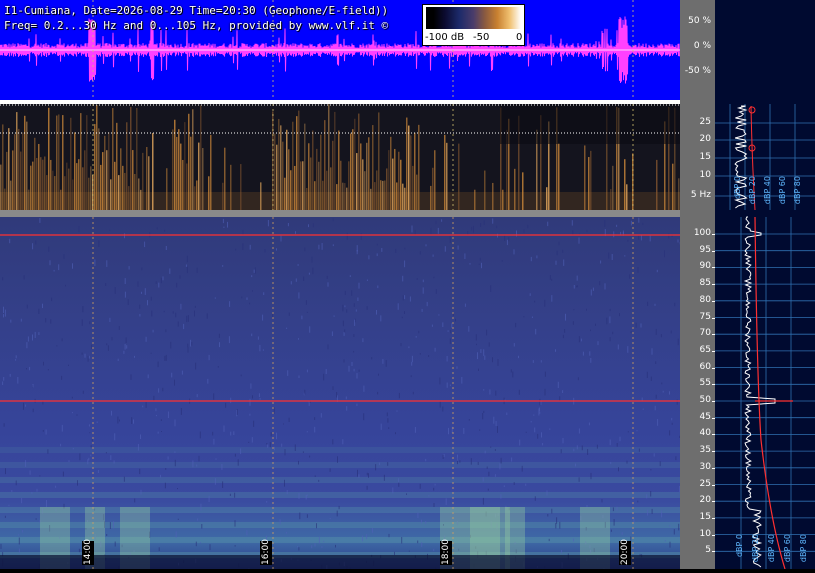 The width and height of the screenshot is (815, 573). Describe the element at coordinates (705, 250) in the screenshot. I see `main-frequency-label: 95` at that location.